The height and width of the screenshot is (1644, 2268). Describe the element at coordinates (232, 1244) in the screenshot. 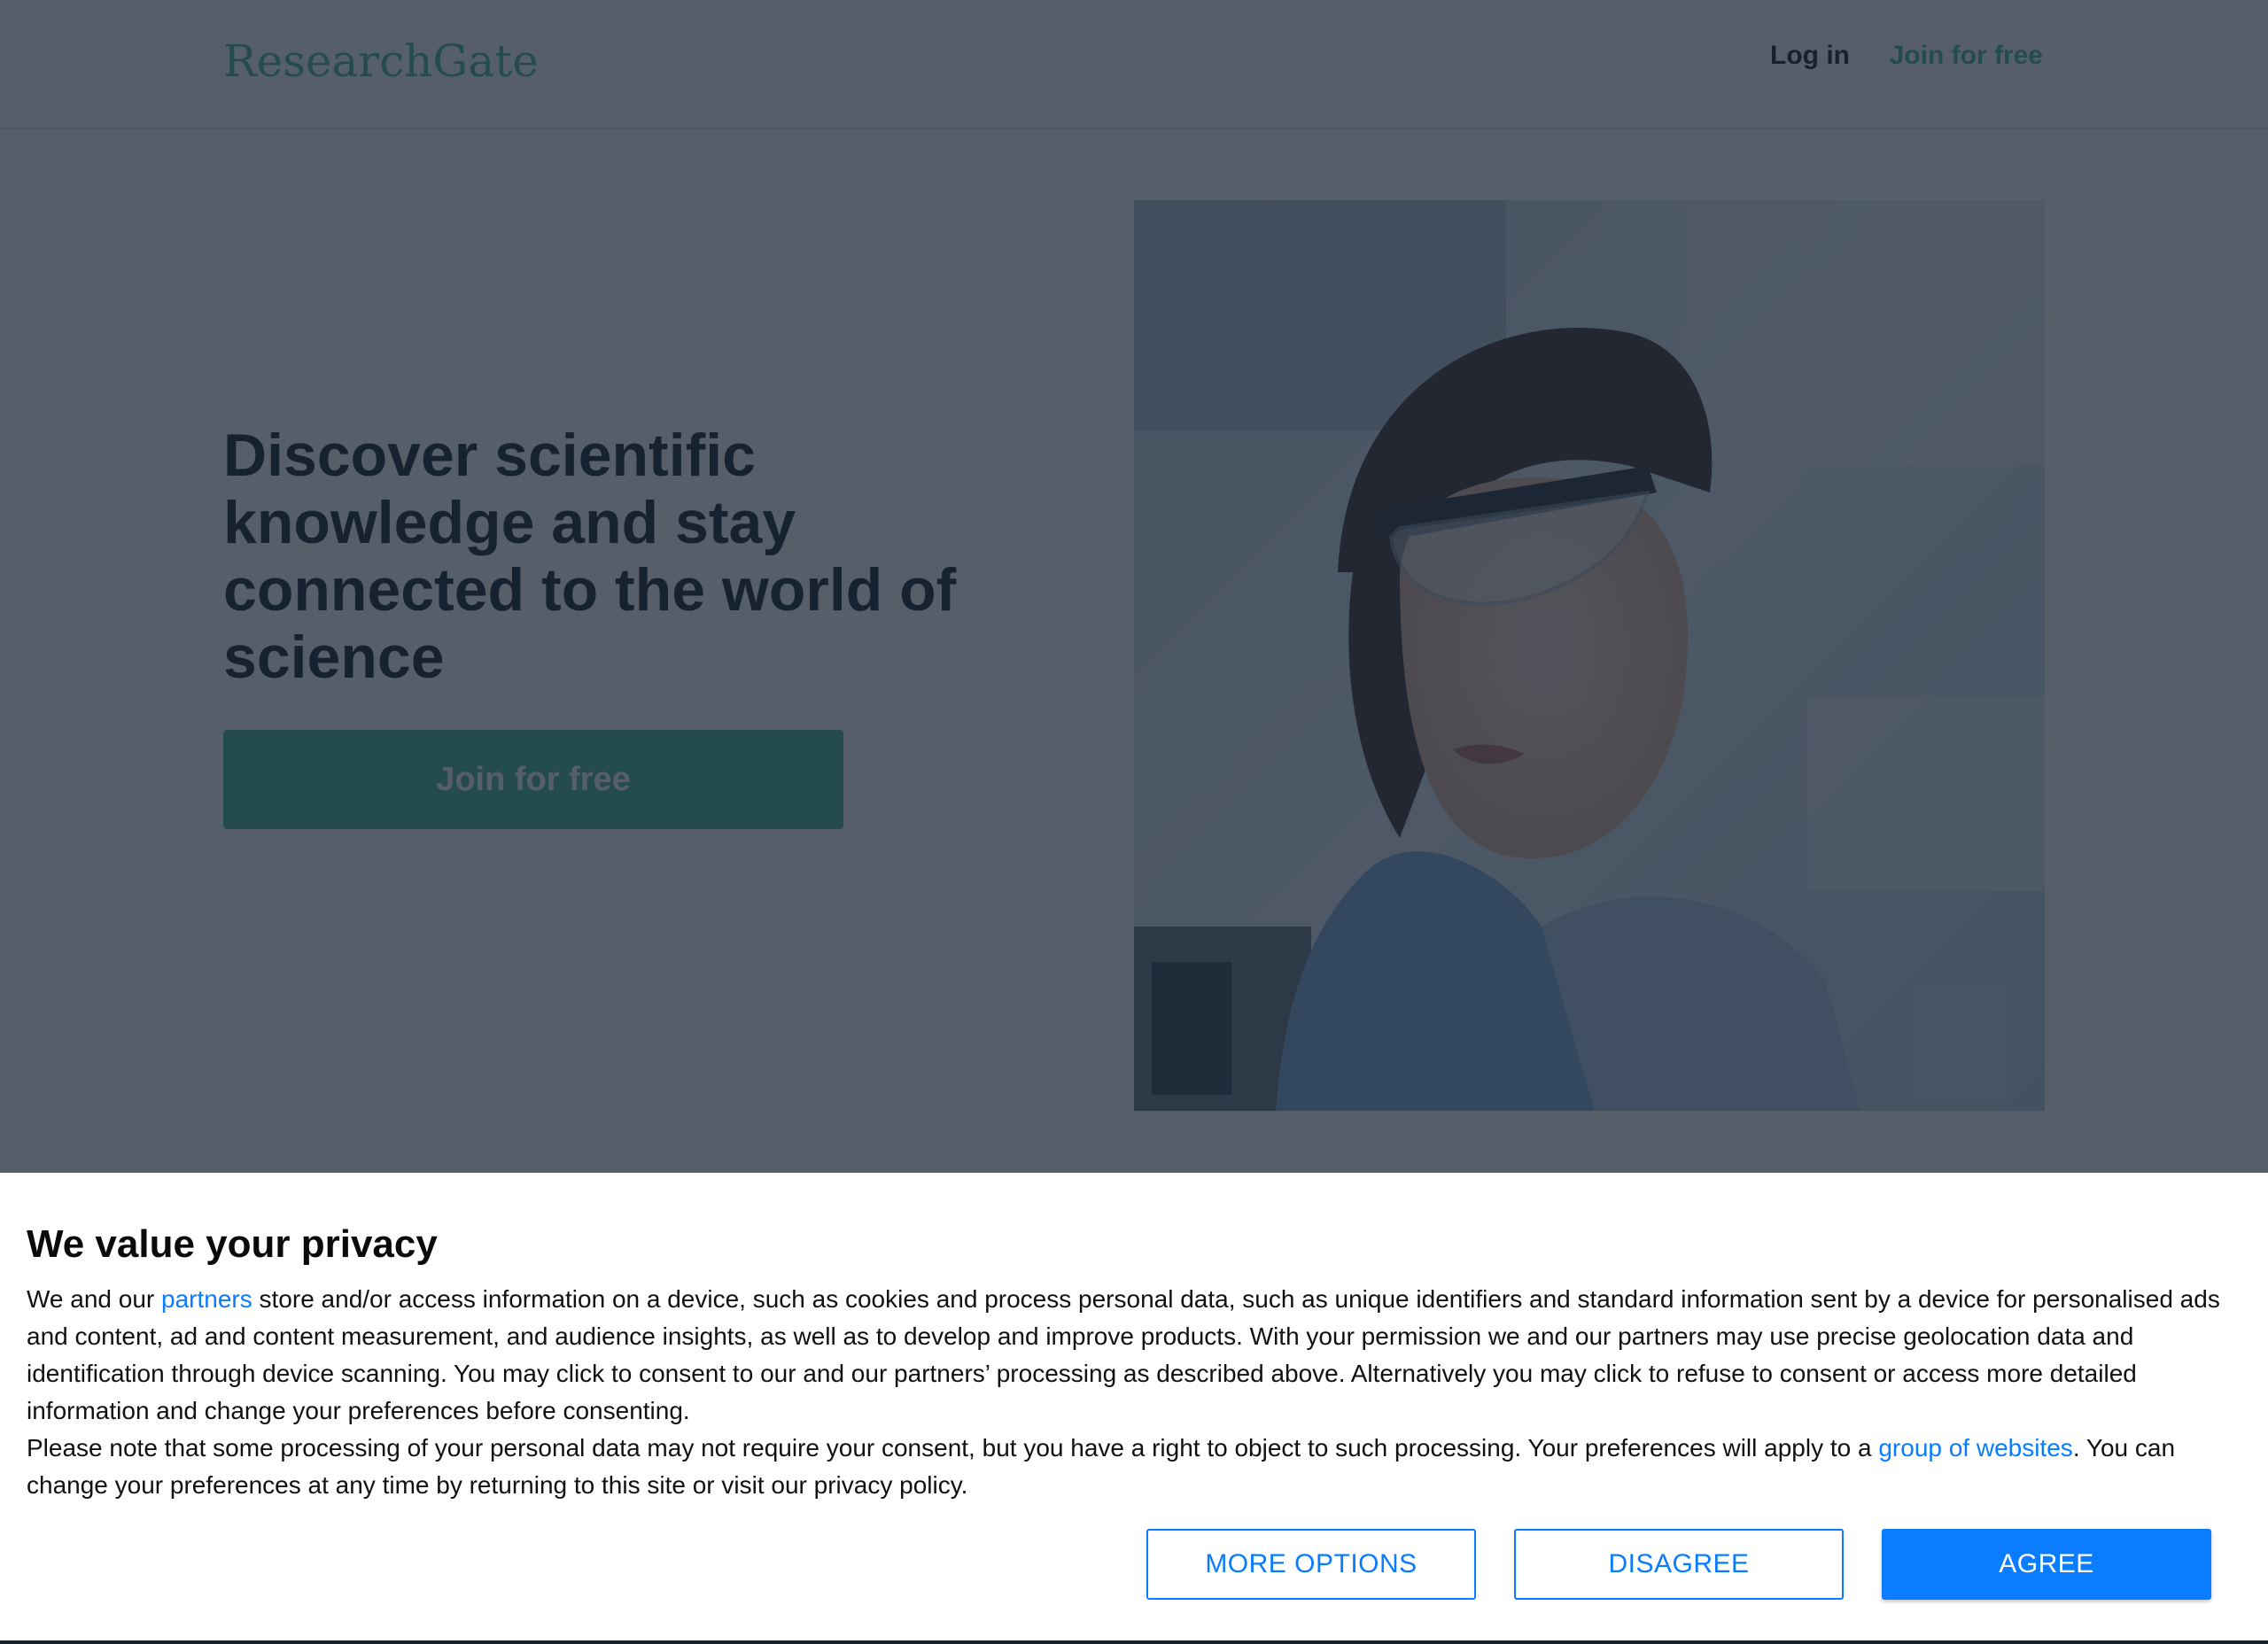

I see `consent-title: We value your privacy` at that location.